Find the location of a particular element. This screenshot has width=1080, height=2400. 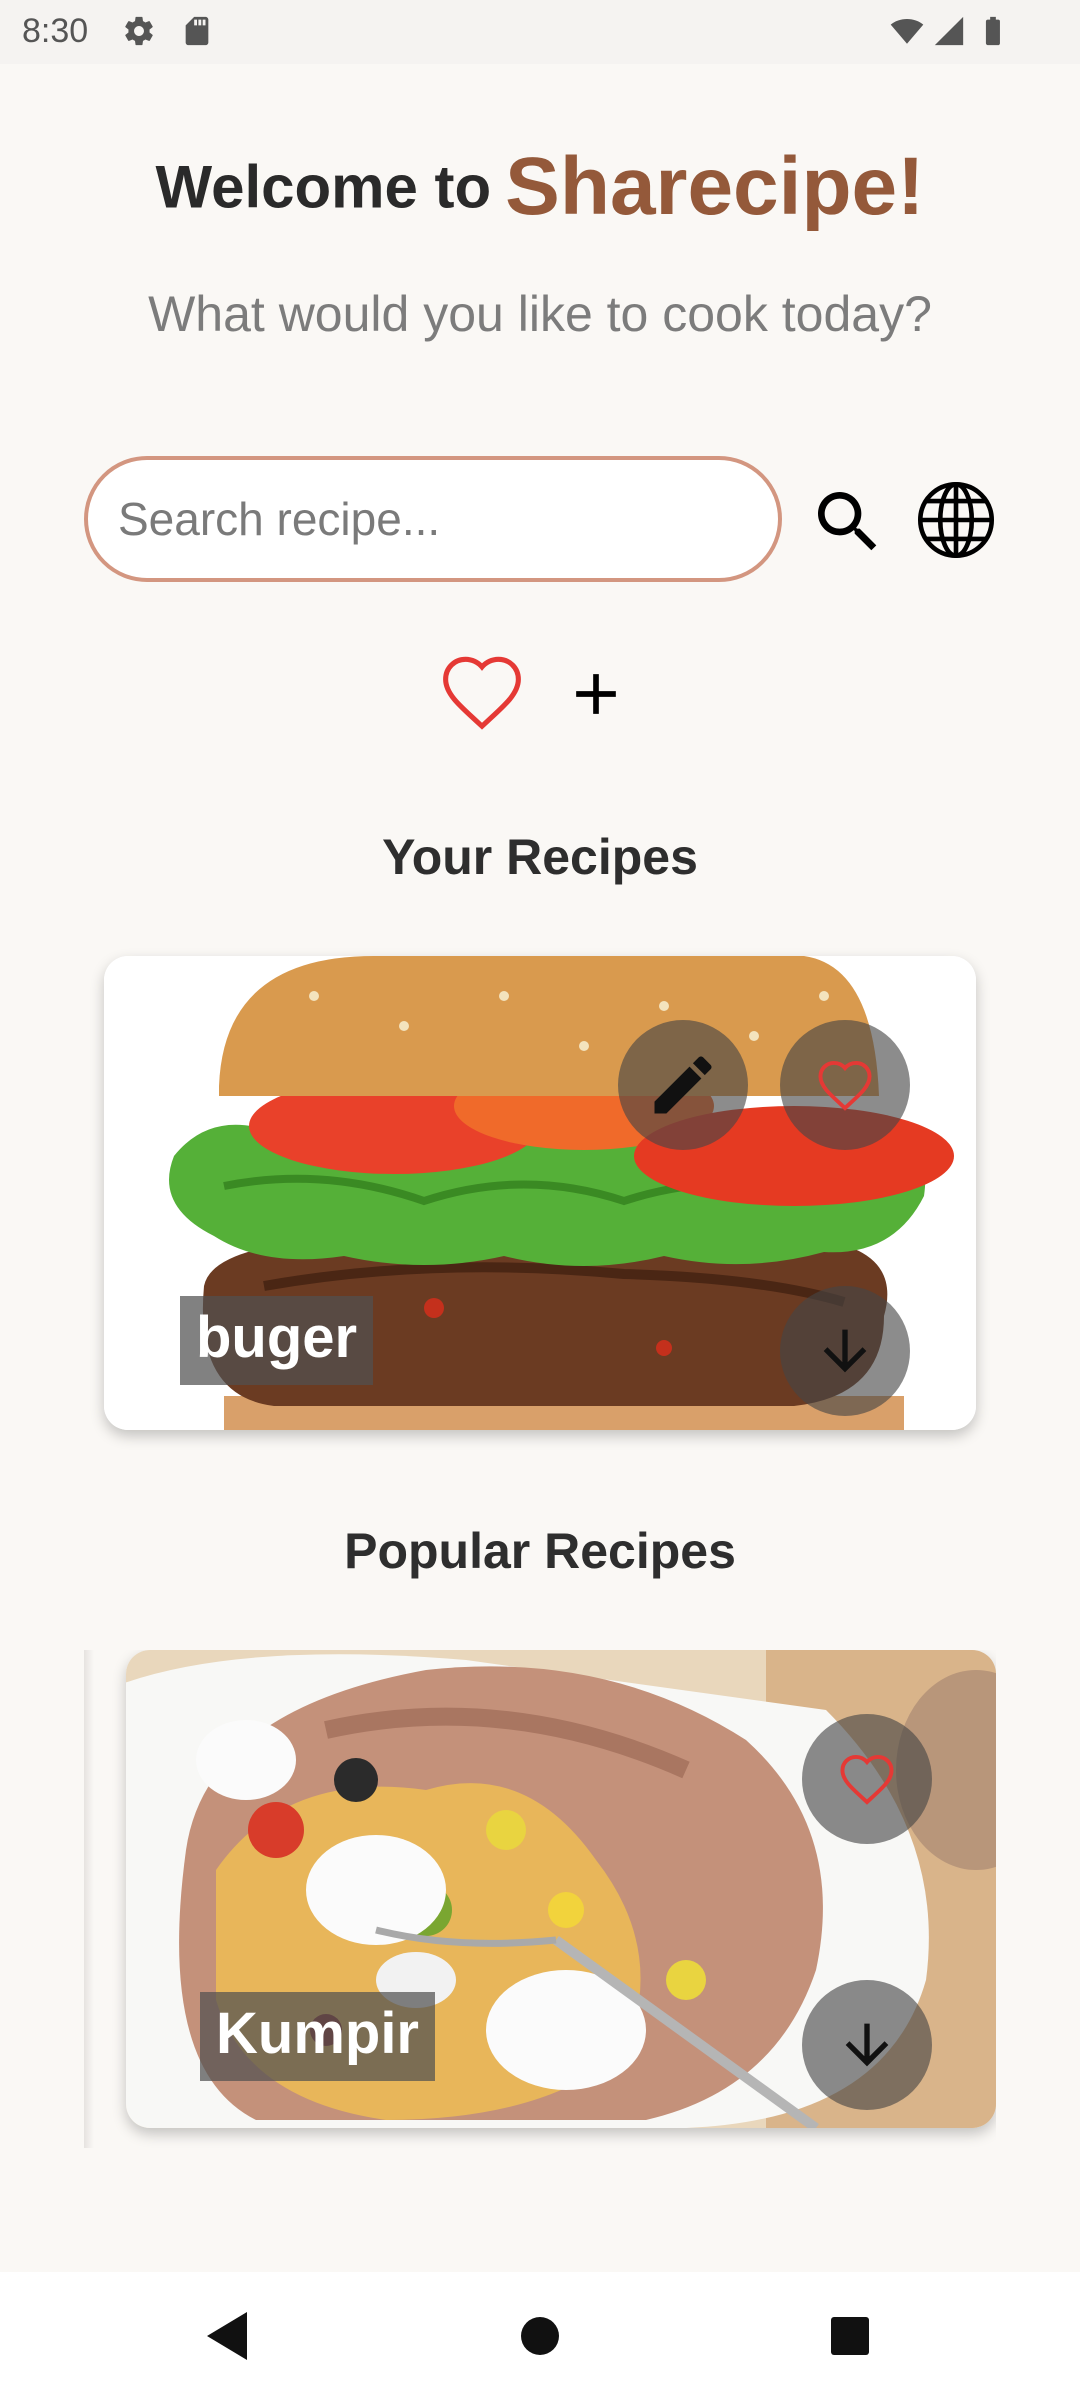

edit-button is located at coordinates (683, 1085).